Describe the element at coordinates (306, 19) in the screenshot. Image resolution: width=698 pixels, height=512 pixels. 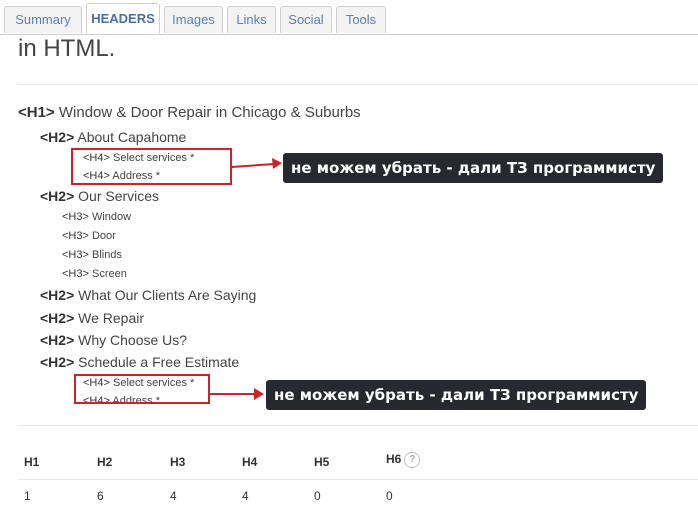
I see `tab-social: Social` at that location.